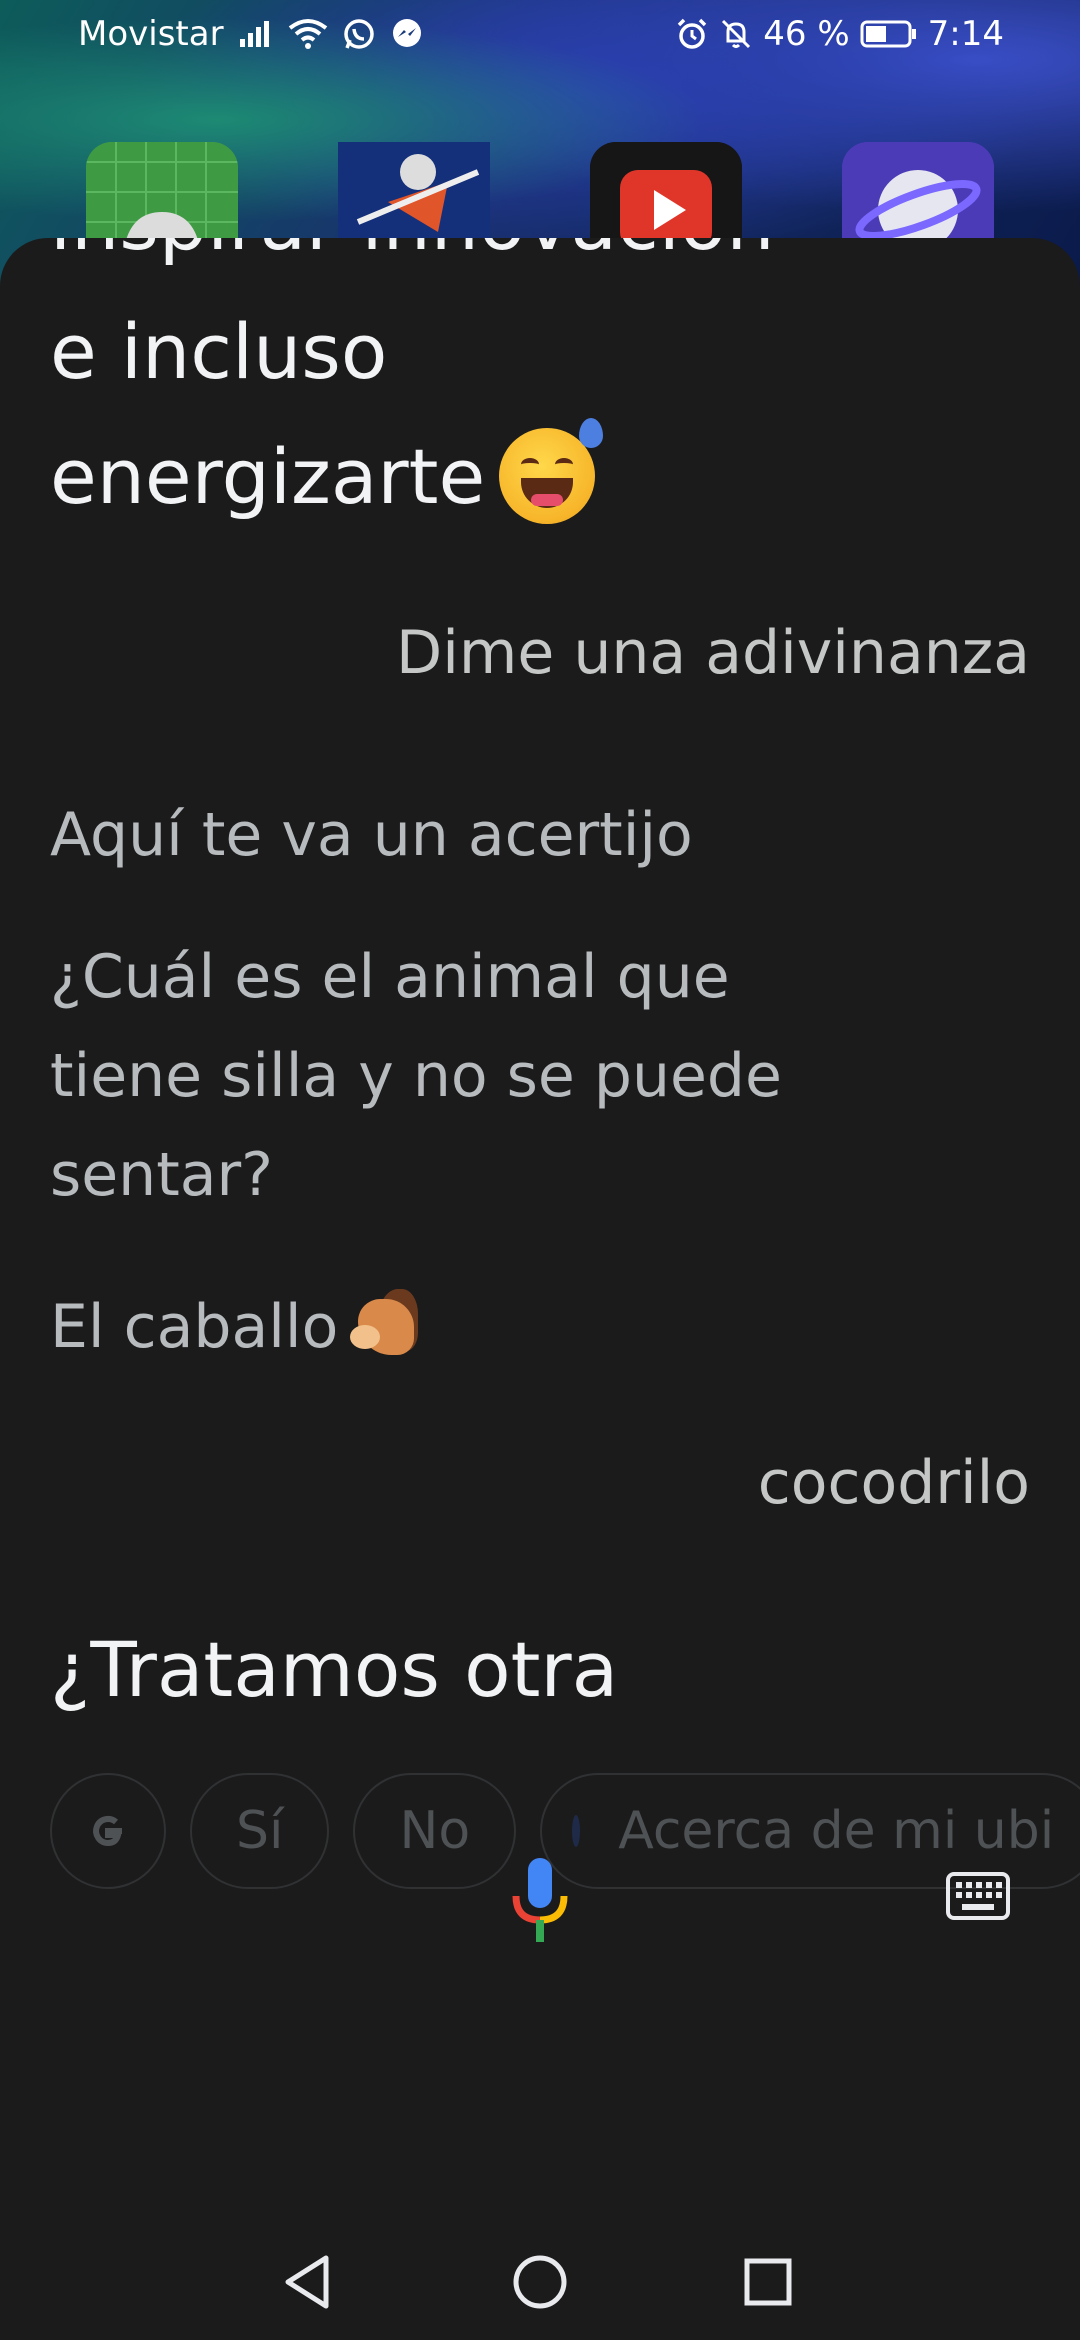 Image resolution: width=1080 pixels, height=2340 pixels. I want to click on google-icon, so click(107, 1831).